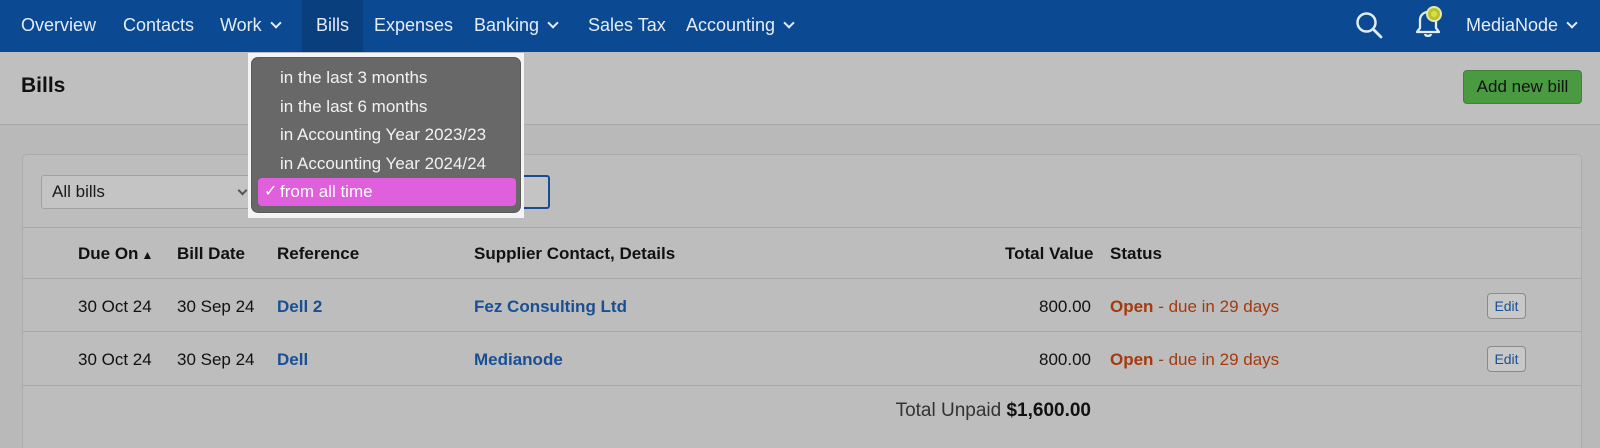 This screenshot has height=448, width=1600. What do you see at coordinates (383, 135) in the screenshot?
I see `menu-item-accounting-year-2023: in Accounting Year 2023/23` at bounding box center [383, 135].